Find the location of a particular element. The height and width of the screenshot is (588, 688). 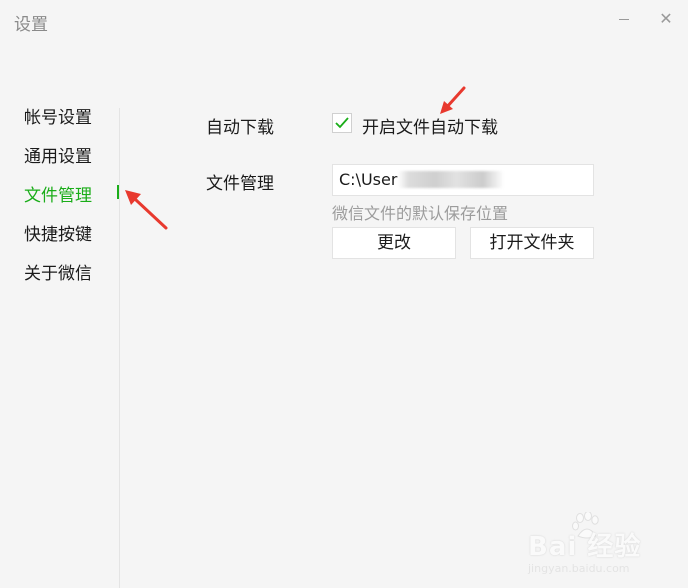

window-title: 设置 is located at coordinates (31, 25).